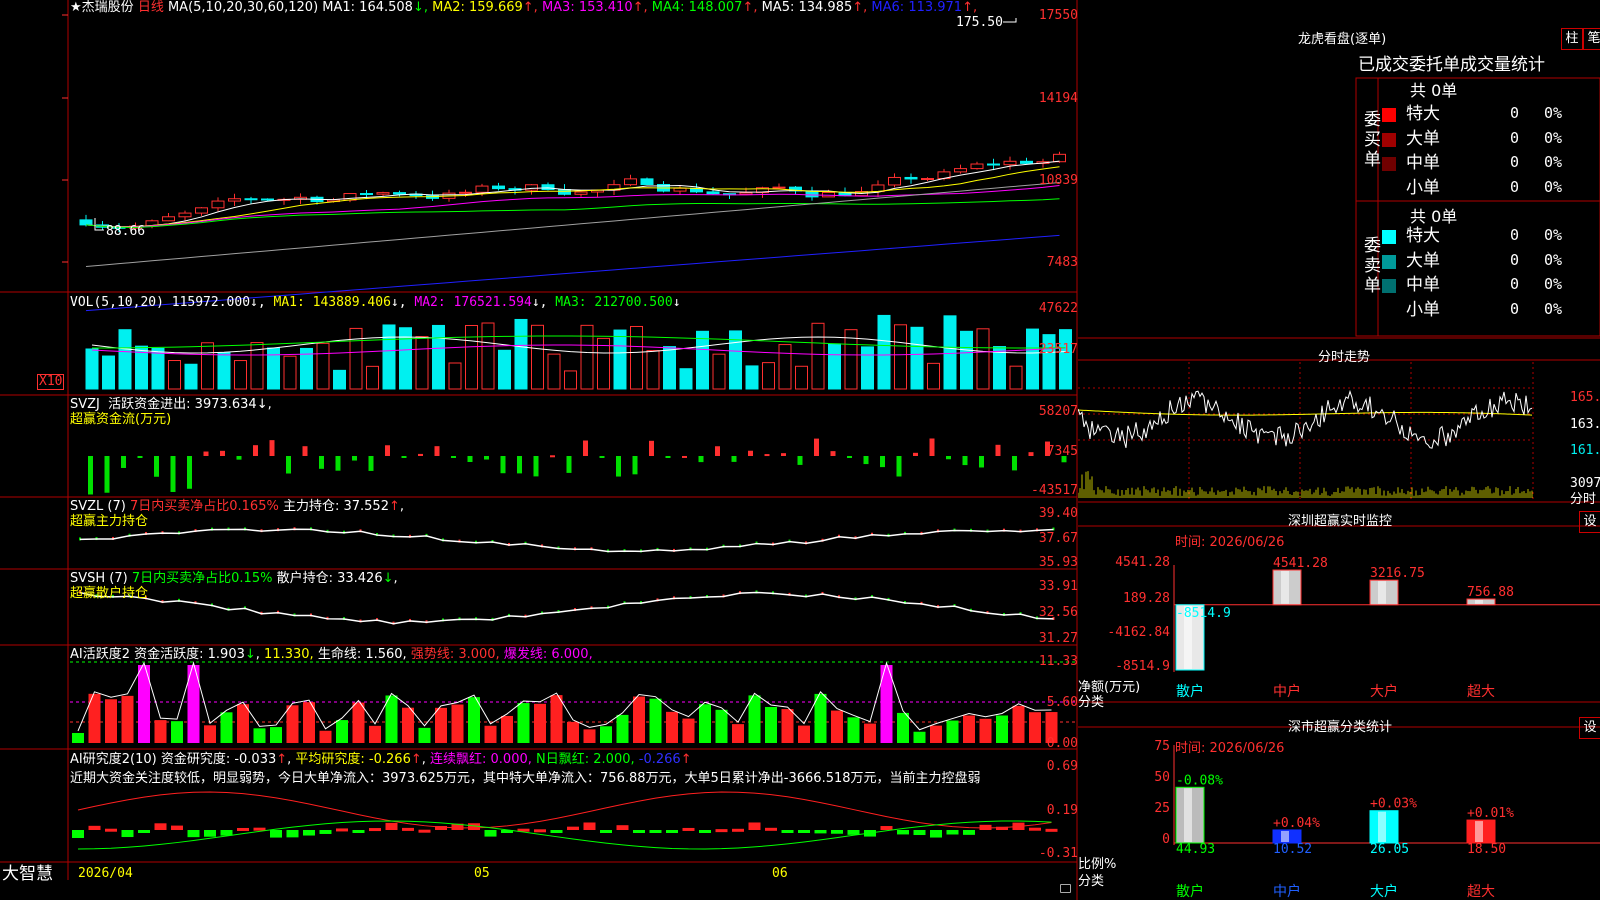  I want to click on svsh-legend: 超赢散户持仓, so click(109, 593).